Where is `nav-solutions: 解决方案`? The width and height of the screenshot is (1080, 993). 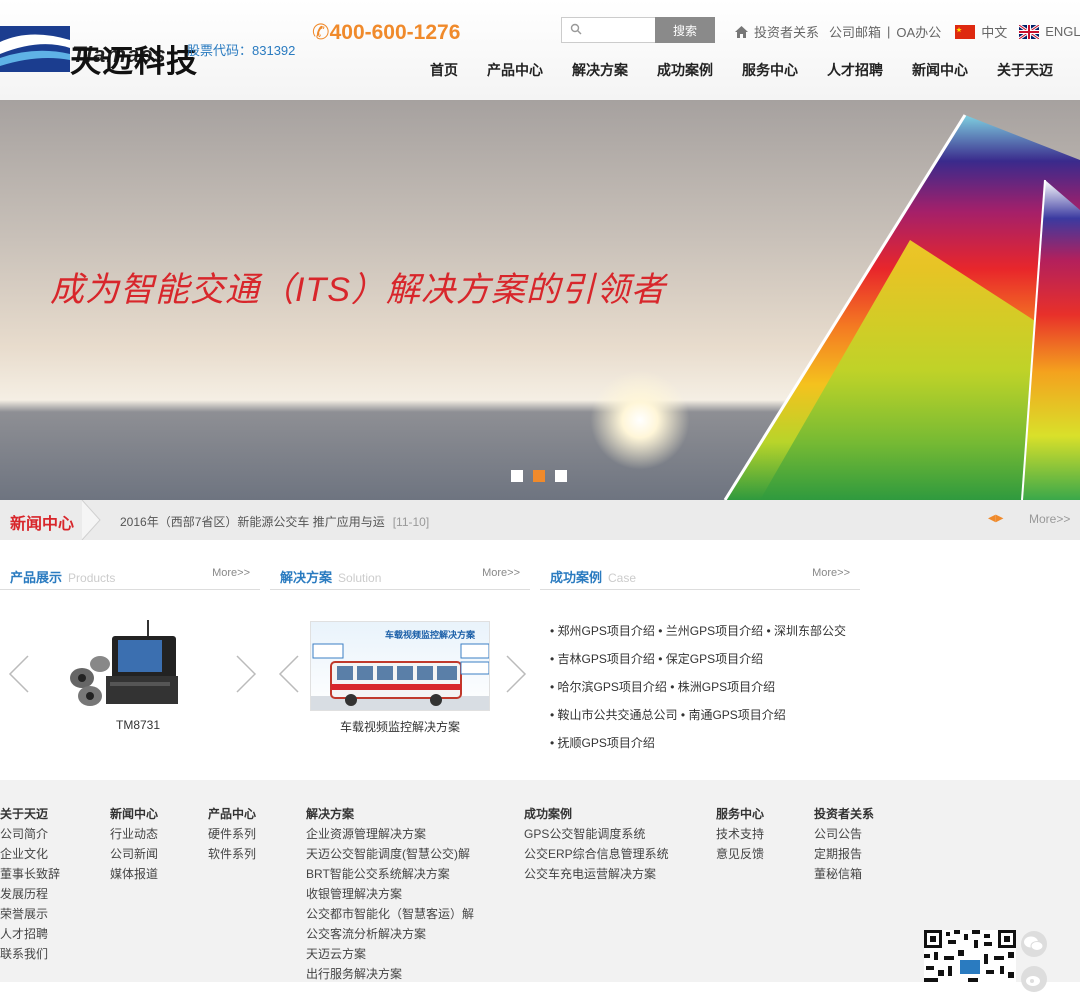 nav-solutions: 解决方案 is located at coordinates (600, 70).